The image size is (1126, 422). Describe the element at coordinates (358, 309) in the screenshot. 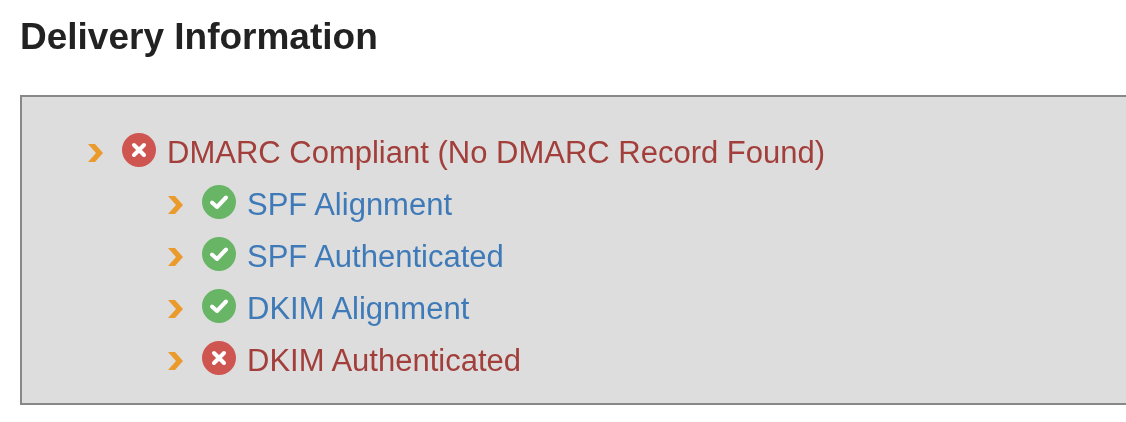

I see `check-label: DKIM Alignment` at that location.